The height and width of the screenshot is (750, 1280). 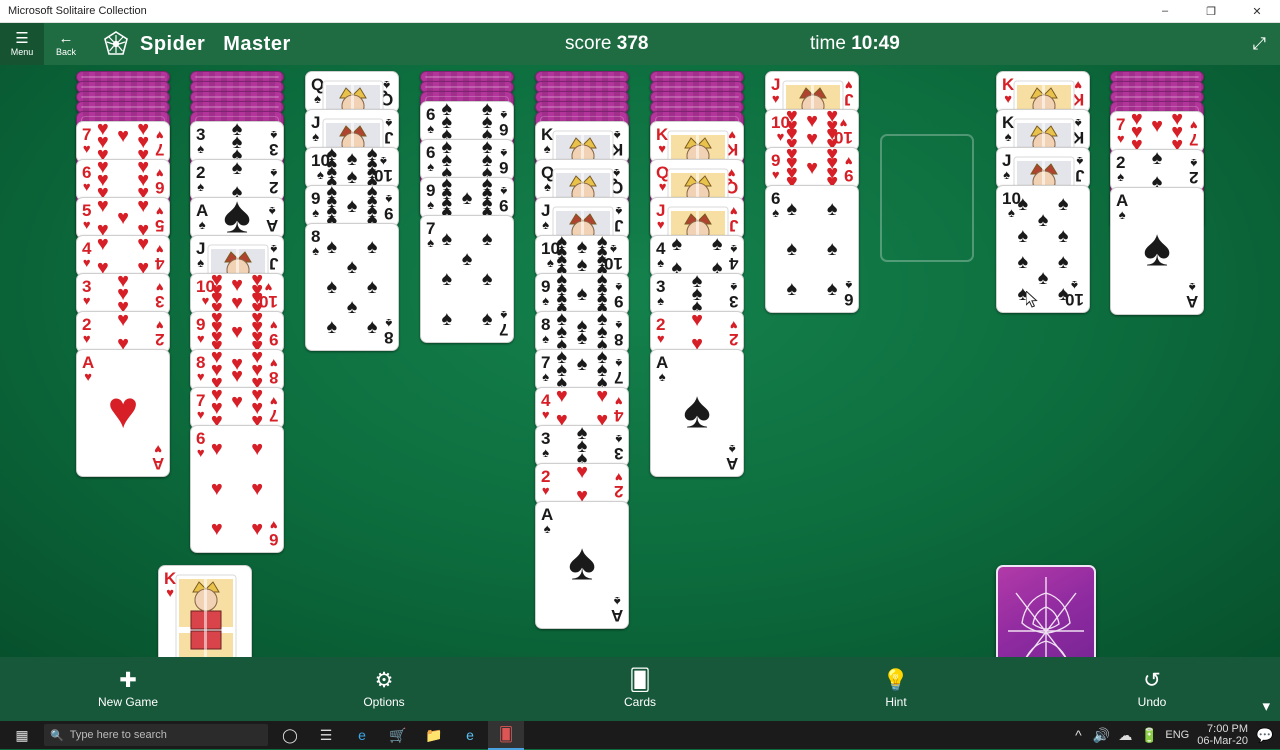 What do you see at coordinates (156, 735) in the screenshot?
I see `search-input: 🔍 Type here to search` at bounding box center [156, 735].